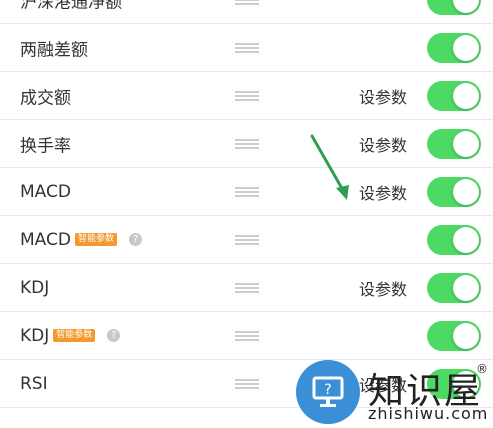  What do you see at coordinates (394, 394) in the screenshot?
I see `watermark: ? 知识屋 ® zhishiwu.com` at bounding box center [394, 394].